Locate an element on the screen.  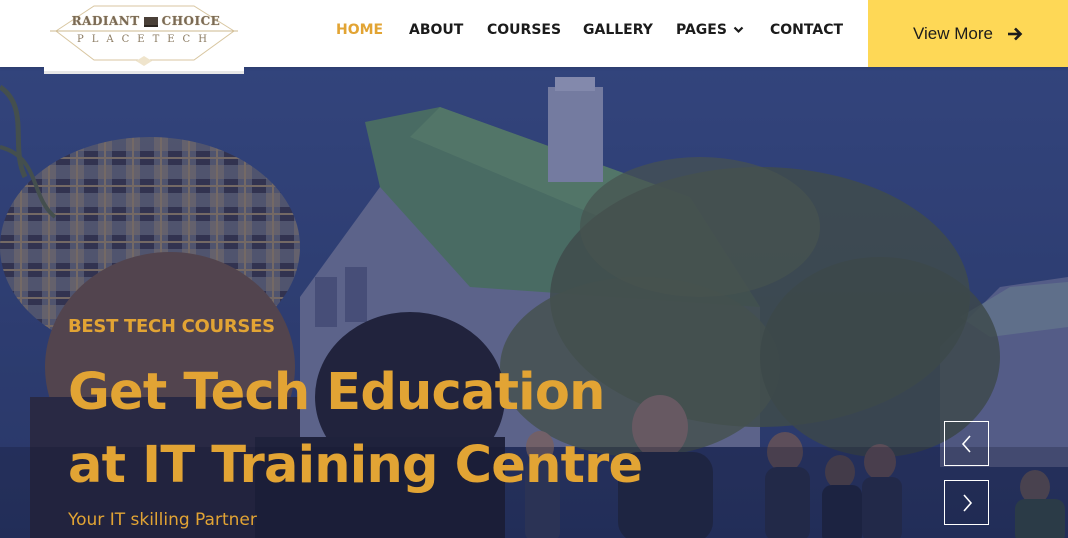
nav-courses: COURSES is located at coordinates (524, 30).